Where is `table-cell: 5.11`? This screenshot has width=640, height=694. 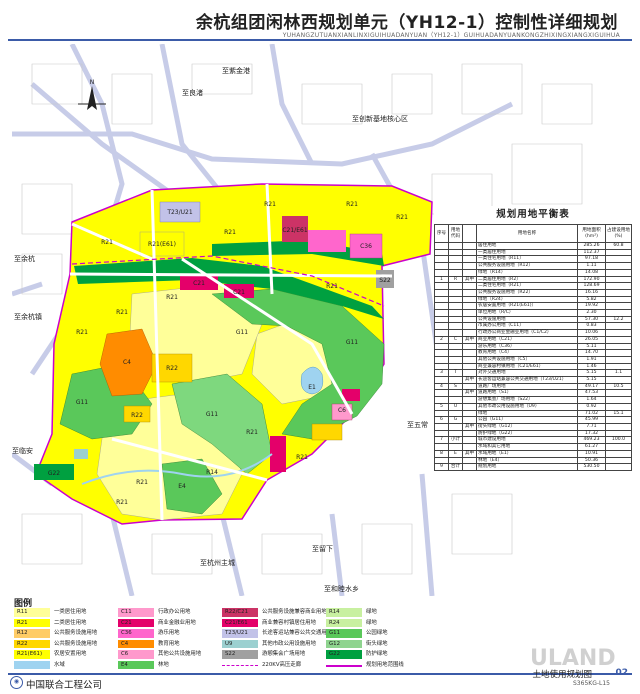
table-cell: 5.11 is located at coordinates (591, 346).